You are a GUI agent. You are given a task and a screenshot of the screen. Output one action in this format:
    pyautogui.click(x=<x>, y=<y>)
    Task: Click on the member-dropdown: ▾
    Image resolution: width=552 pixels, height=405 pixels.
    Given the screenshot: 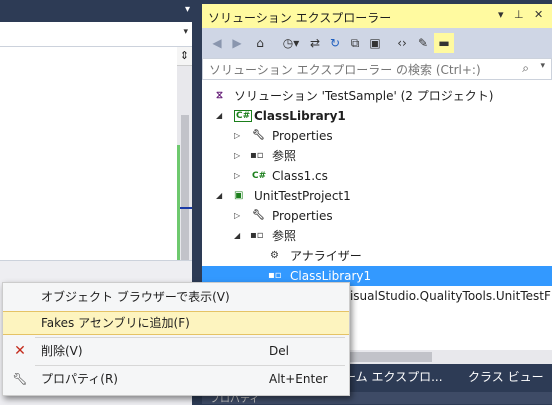 What is the action you would take?
    pyautogui.click(x=96, y=35)
    